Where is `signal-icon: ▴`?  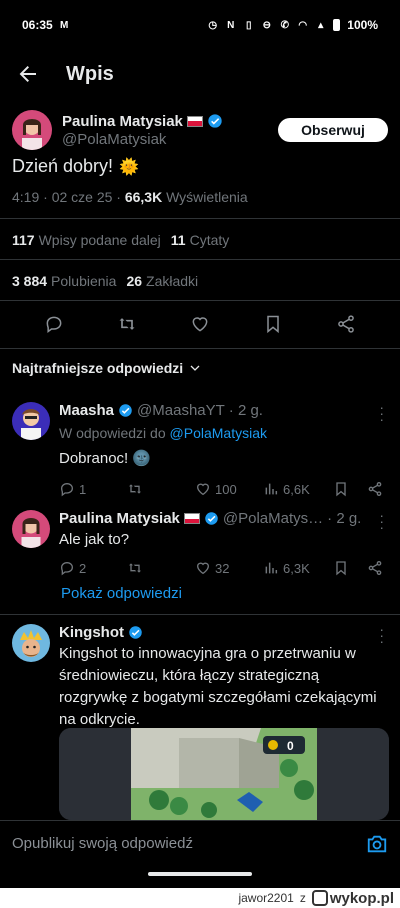
signal-icon: ▴ is located at coordinates (321, 25).